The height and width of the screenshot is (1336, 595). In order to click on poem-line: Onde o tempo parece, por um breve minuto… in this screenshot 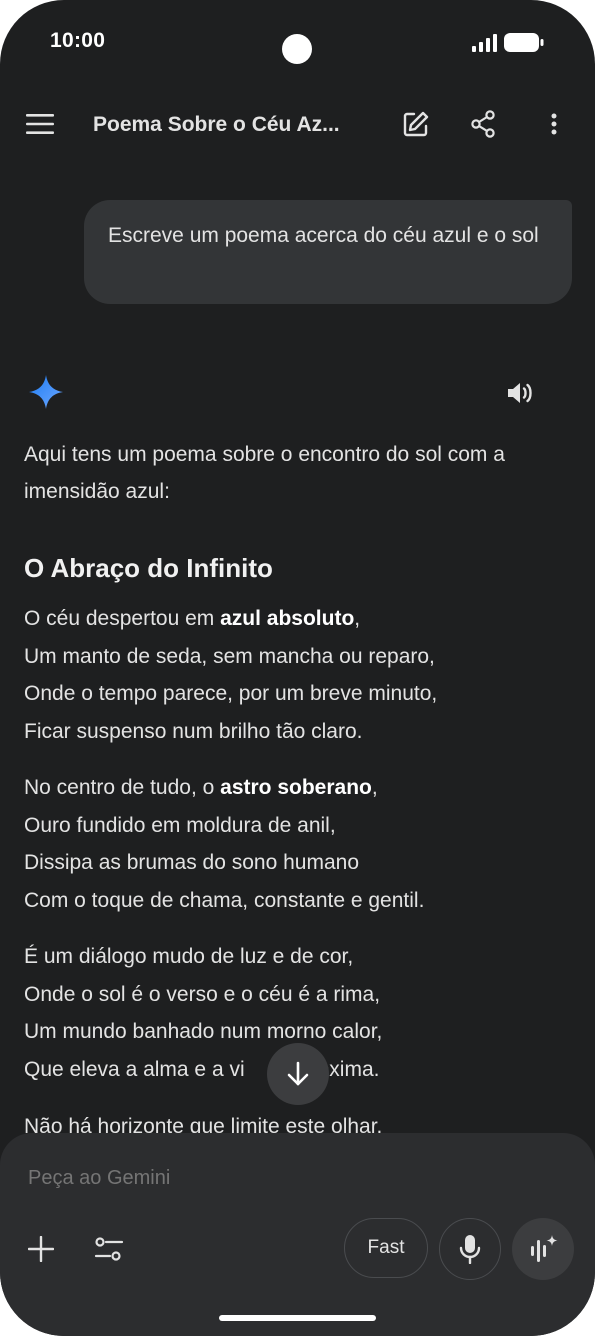, I will do `click(231, 693)`.